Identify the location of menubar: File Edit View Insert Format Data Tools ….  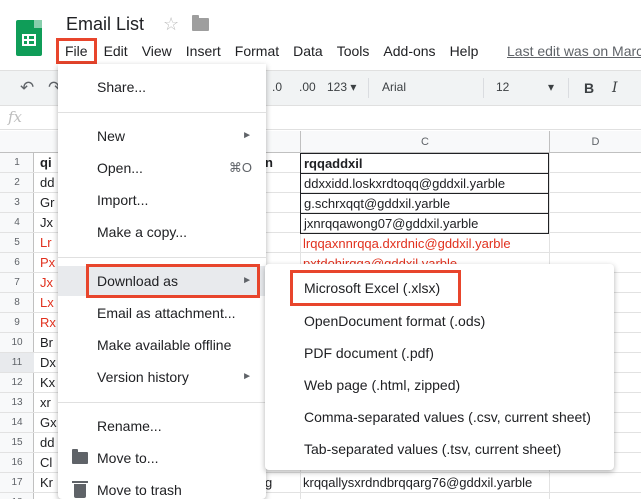
(270, 51).